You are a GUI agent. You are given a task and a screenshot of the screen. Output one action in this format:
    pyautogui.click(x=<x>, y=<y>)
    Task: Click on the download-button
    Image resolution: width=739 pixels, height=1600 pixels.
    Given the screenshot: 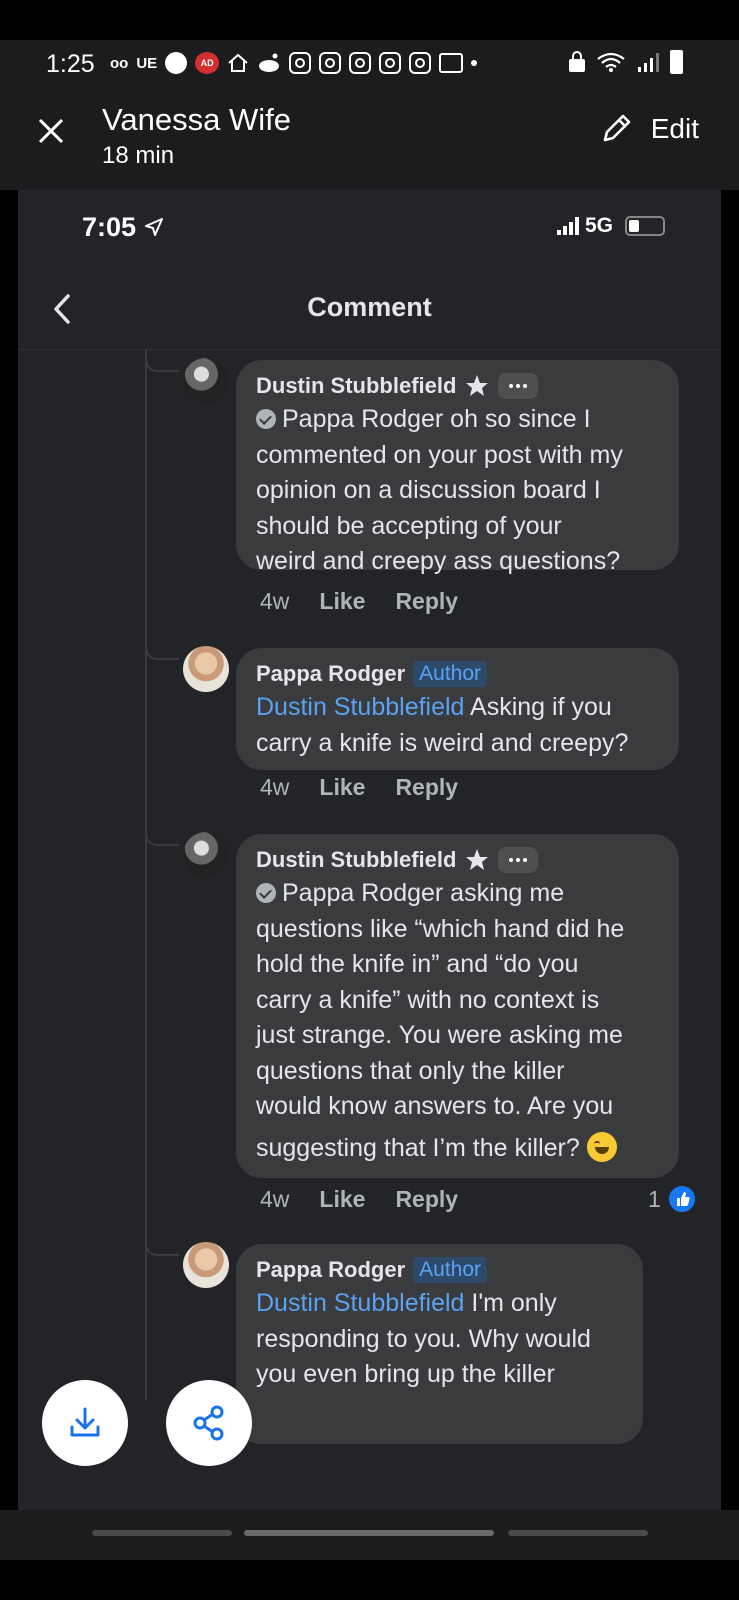 What is the action you would take?
    pyautogui.click(x=85, y=1423)
    